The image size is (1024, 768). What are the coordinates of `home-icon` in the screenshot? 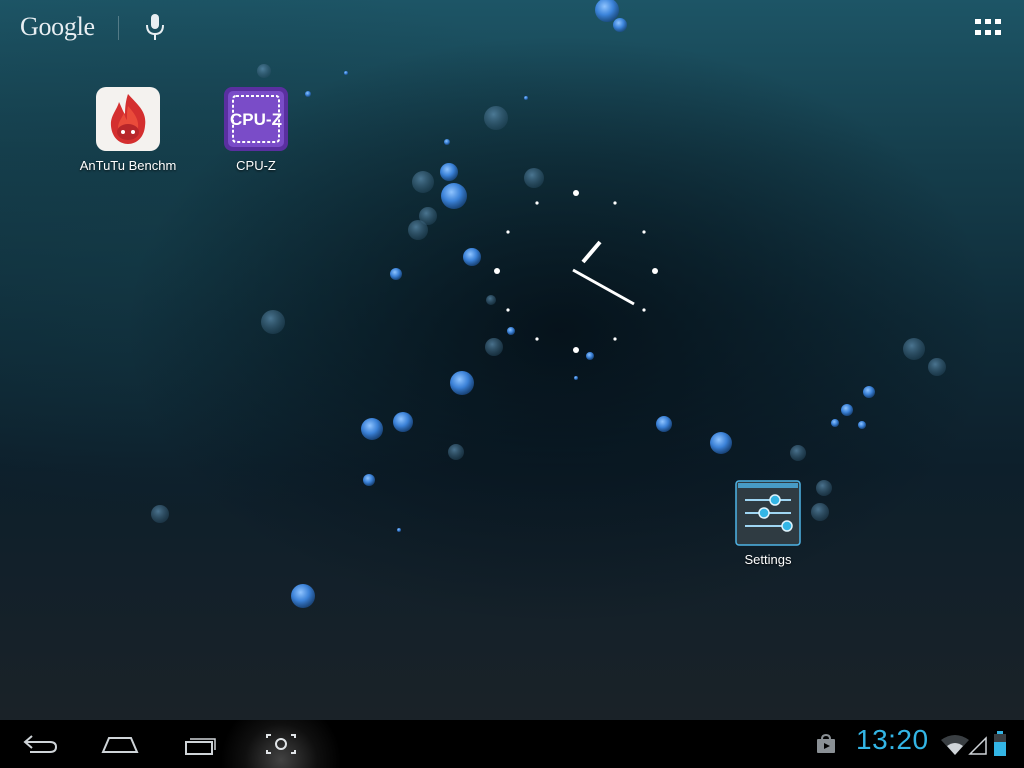 It's located at (120, 744).